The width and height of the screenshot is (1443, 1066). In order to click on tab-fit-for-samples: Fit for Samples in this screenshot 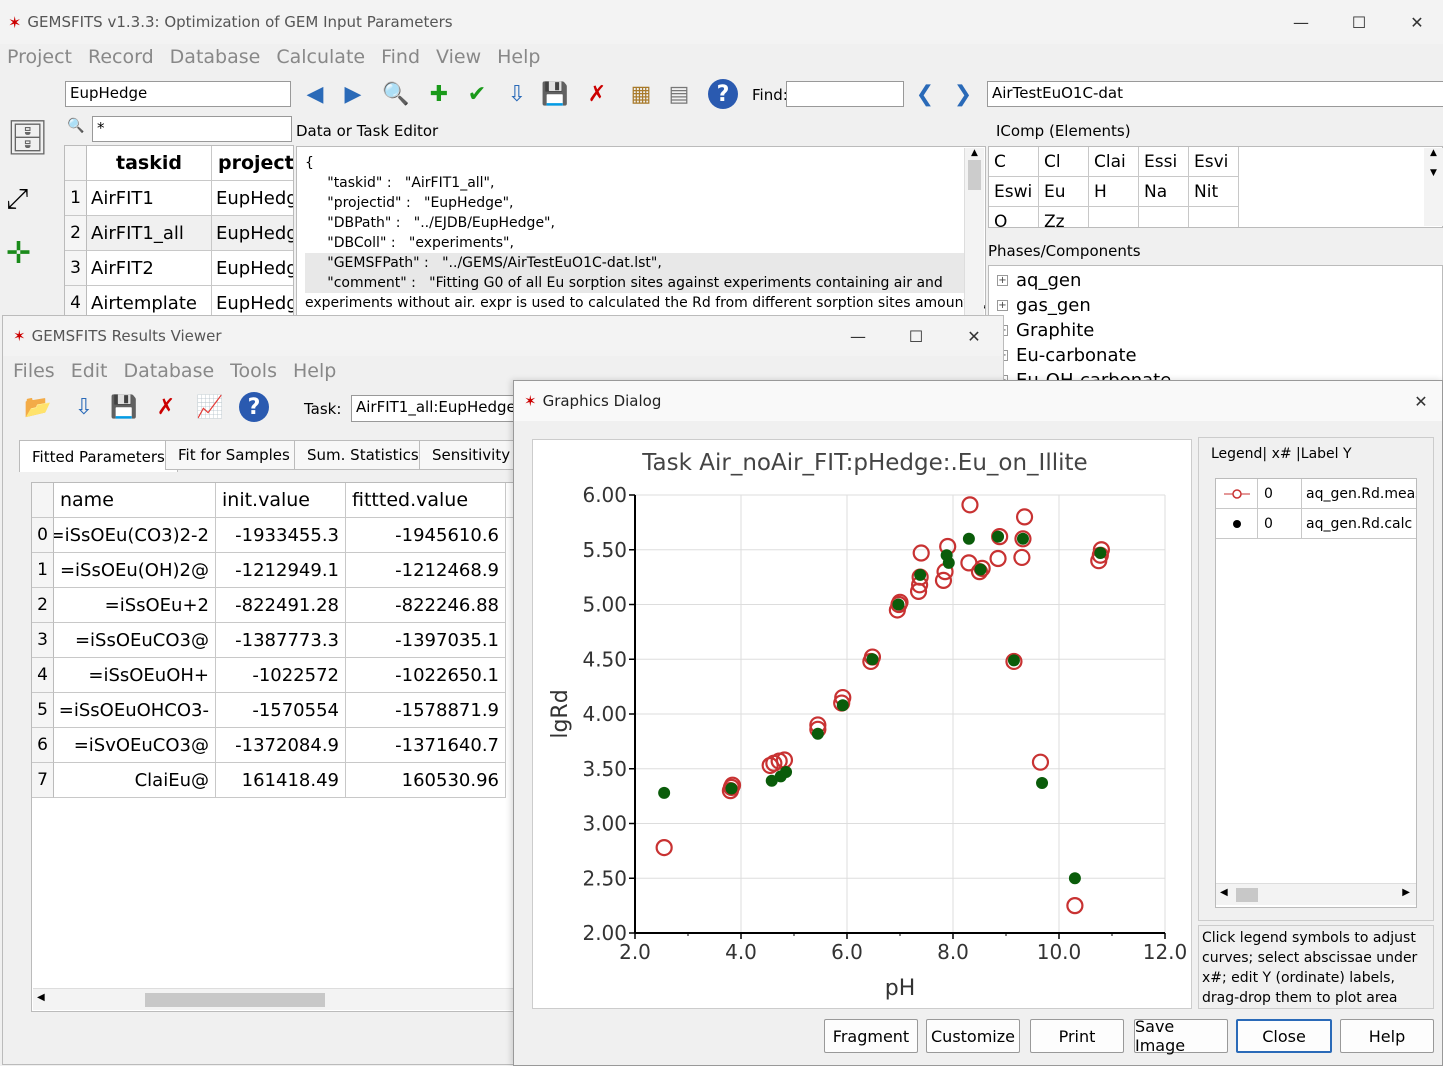, I will do `click(234, 455)`.